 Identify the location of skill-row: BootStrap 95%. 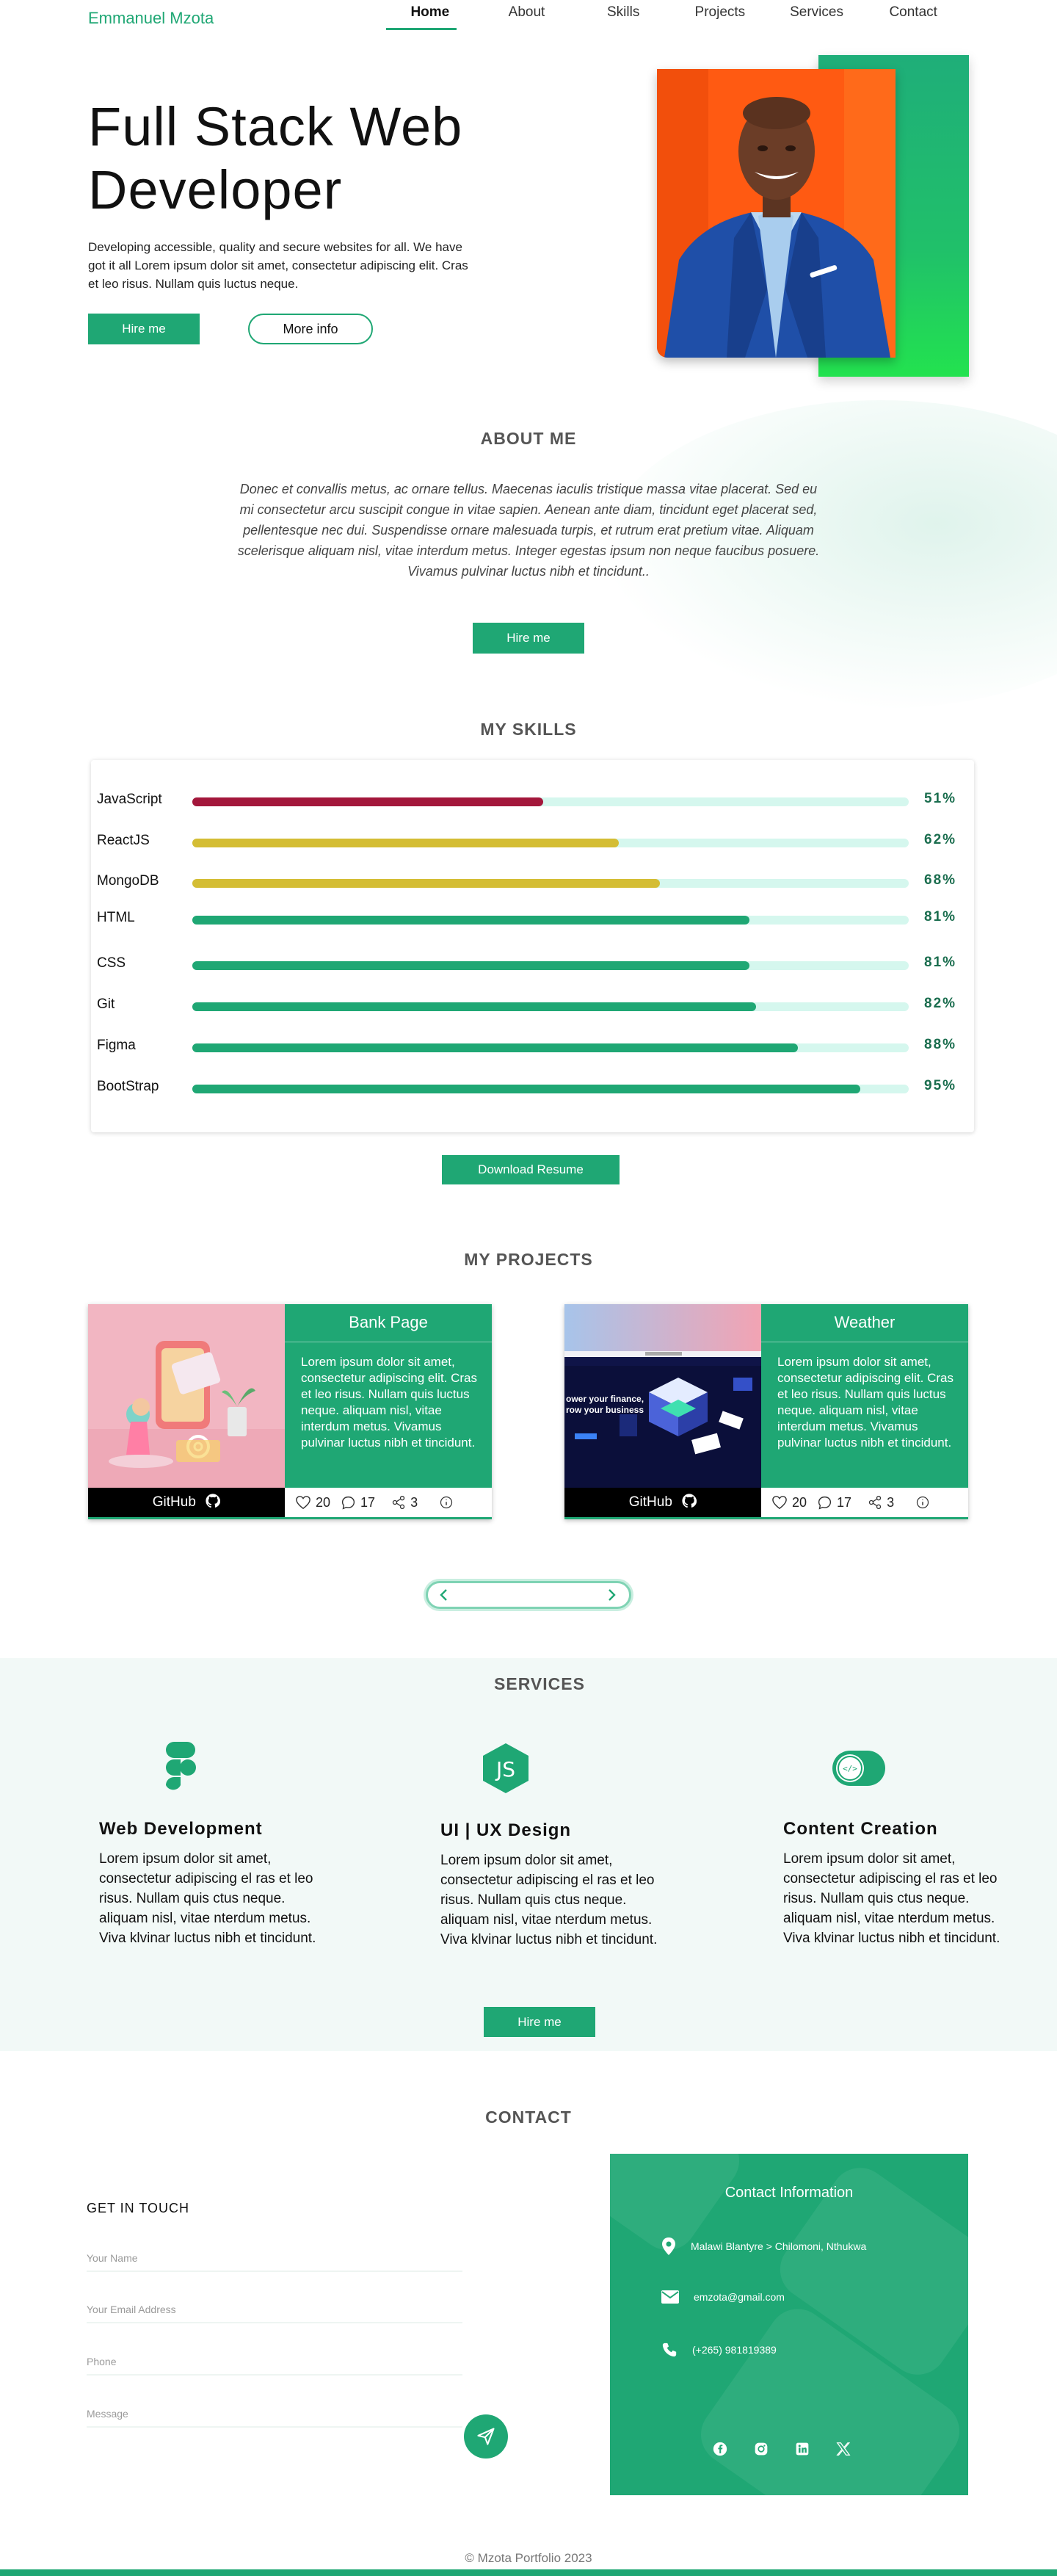
(532, 1087).